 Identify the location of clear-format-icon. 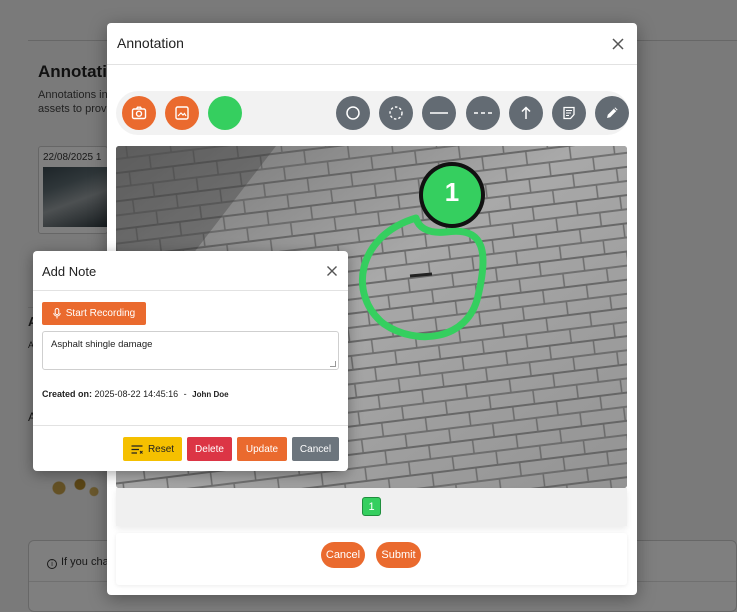
(137, 449).